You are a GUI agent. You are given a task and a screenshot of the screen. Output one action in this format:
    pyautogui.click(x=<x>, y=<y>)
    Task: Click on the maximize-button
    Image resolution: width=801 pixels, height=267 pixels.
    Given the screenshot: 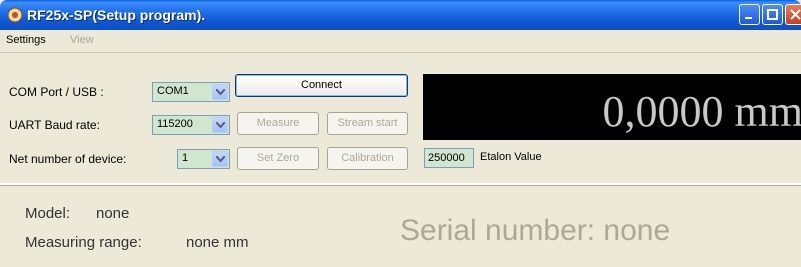 What is the action you would take?
    pyautogui.click(x=772, y=14)
    